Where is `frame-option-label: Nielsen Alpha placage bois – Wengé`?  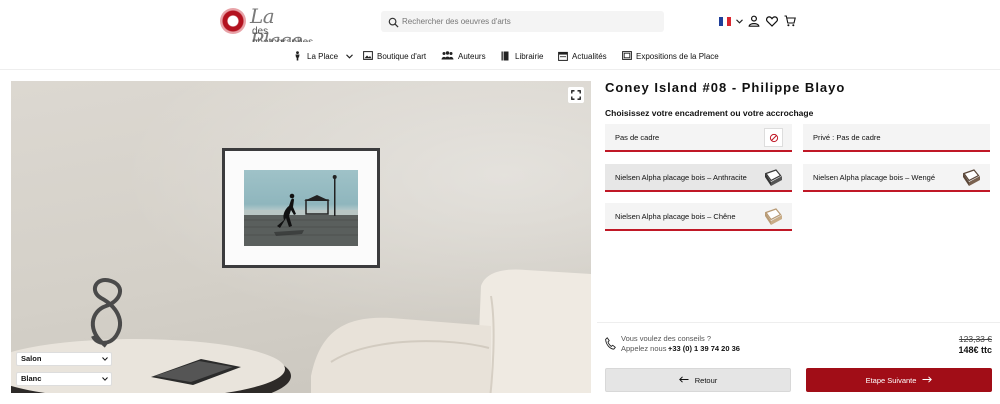
frame-option-label: Nielsen Alpha placage bois – Wengé is located at coordinates (874, 177).